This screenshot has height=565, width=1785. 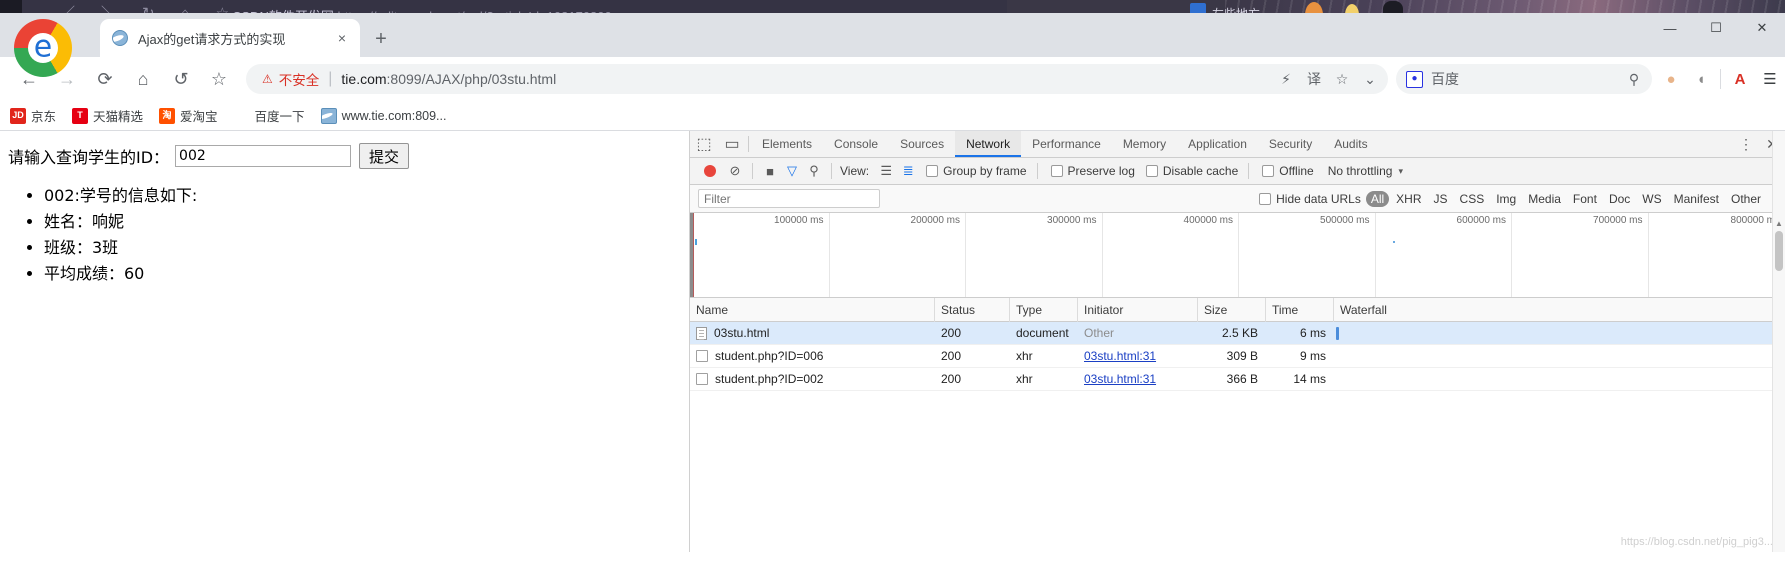 I want to click on tab-application: Application, so click(x=1217, y=144).